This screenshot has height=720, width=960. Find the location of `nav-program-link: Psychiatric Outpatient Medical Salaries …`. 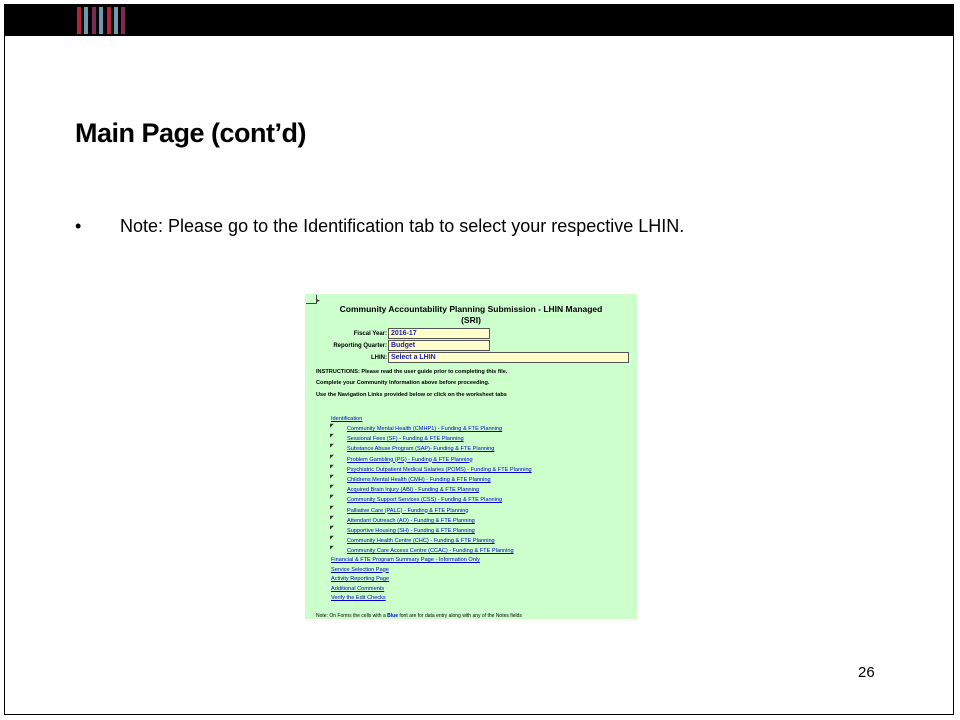

nav-program-link: Psychiatric Outpatient Medical Salaries … is located at coordinates (439, 470).